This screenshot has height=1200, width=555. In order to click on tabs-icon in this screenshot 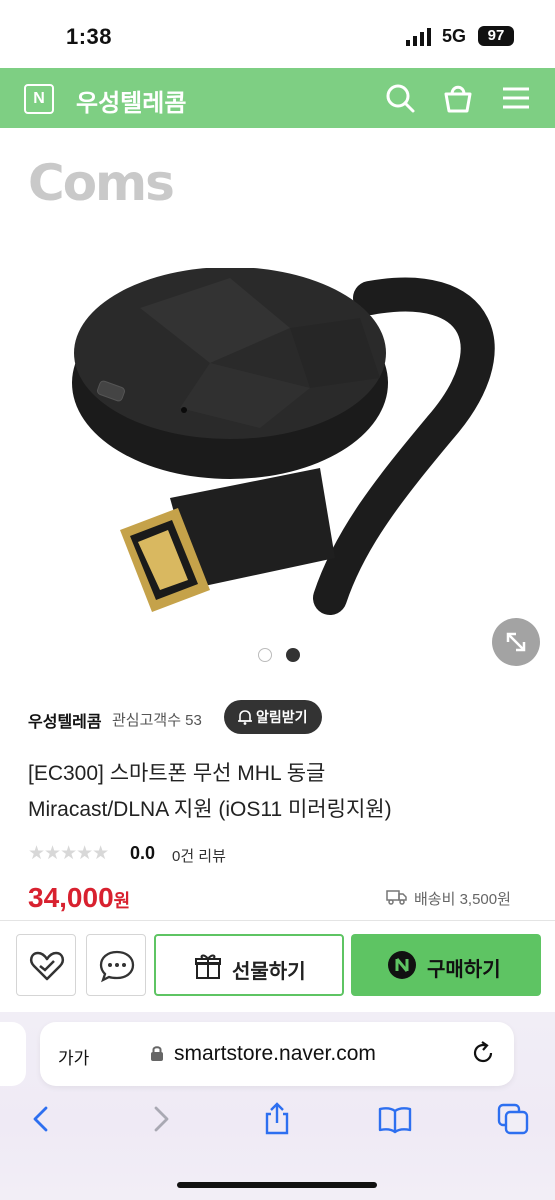, I will do `click(513, 1119)`.